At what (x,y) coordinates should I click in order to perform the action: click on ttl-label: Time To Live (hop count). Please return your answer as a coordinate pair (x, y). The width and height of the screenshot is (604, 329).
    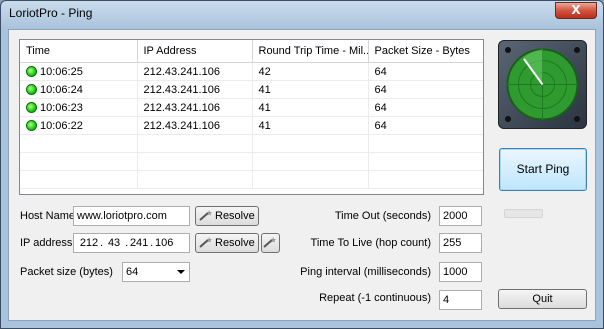
    Looking at the image, I should click on (370, 243).